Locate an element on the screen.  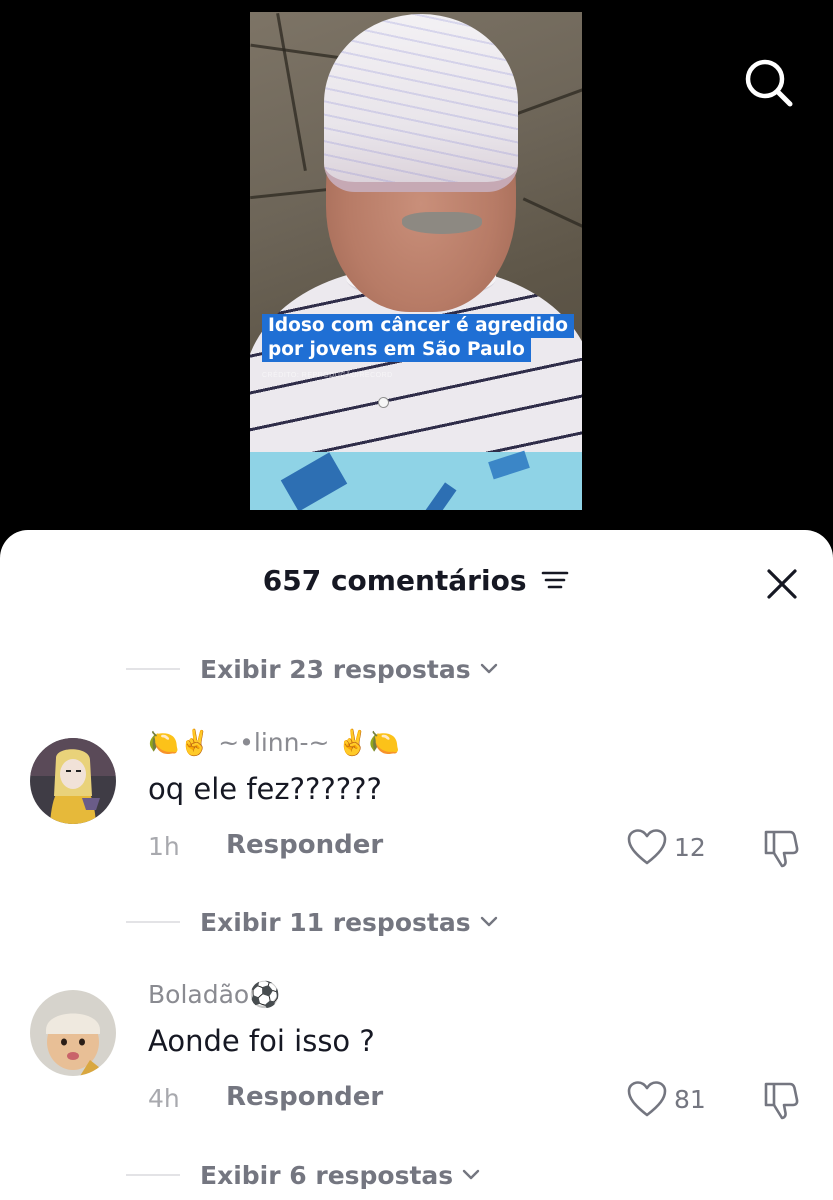
sort-button is located at coordinates (555, 582).